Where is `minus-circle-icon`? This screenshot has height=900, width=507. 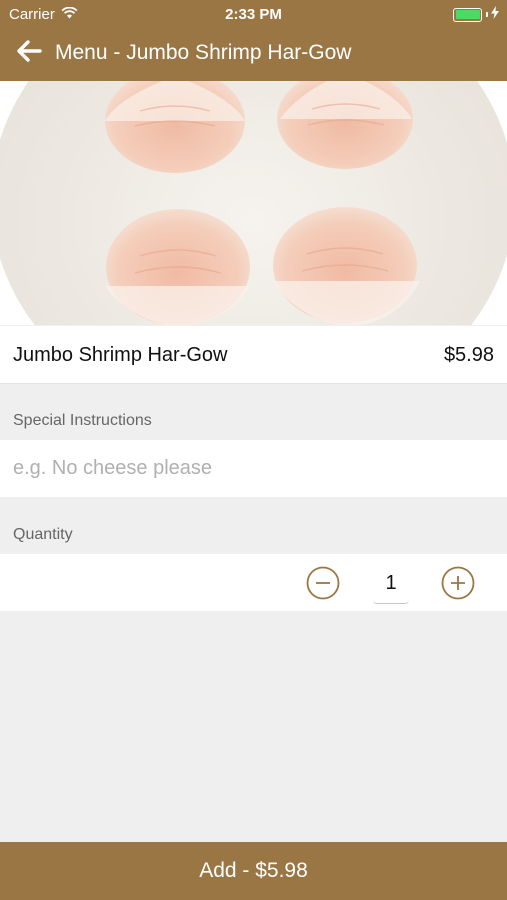 minus-circle-icon is located at coordinates (323, 585).